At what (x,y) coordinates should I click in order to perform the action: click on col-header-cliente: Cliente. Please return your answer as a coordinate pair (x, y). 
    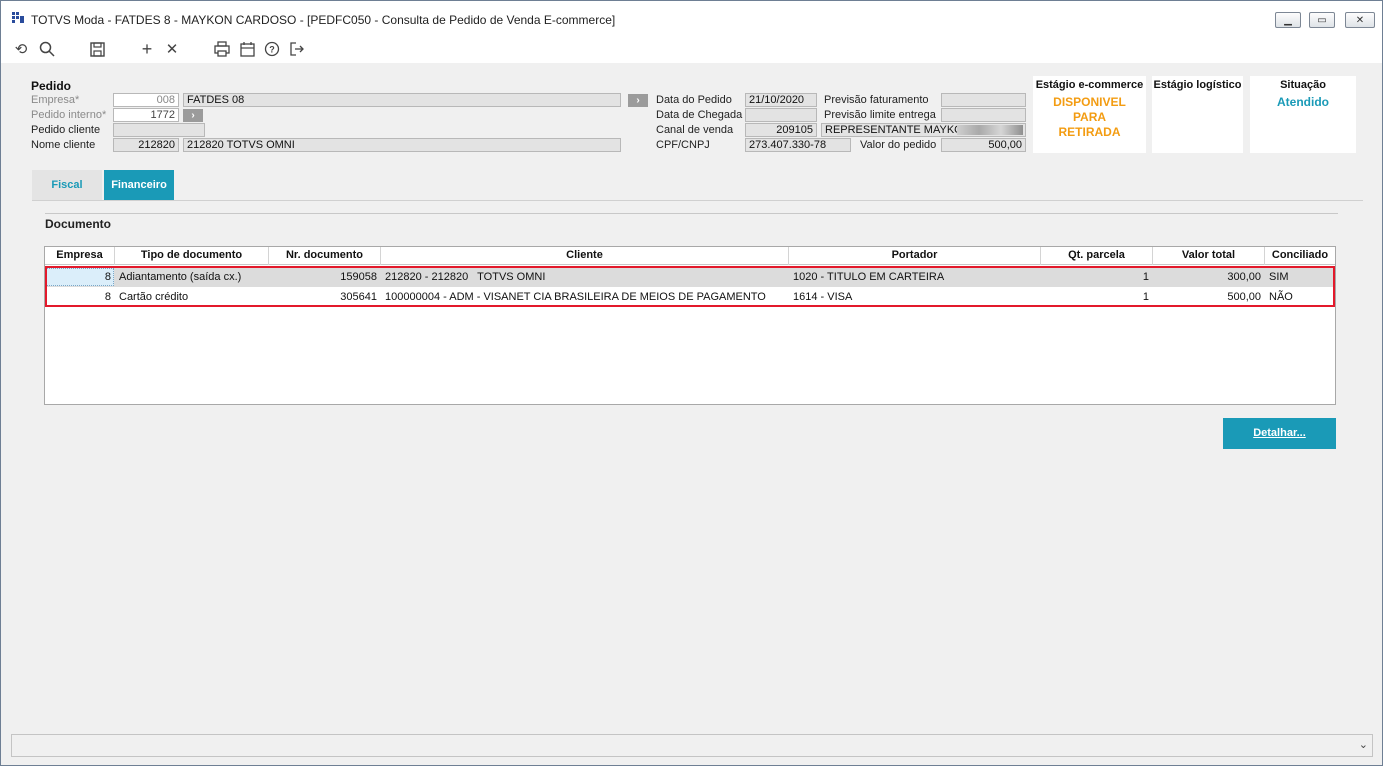
    Looking at the image, I should click on (585, 256).